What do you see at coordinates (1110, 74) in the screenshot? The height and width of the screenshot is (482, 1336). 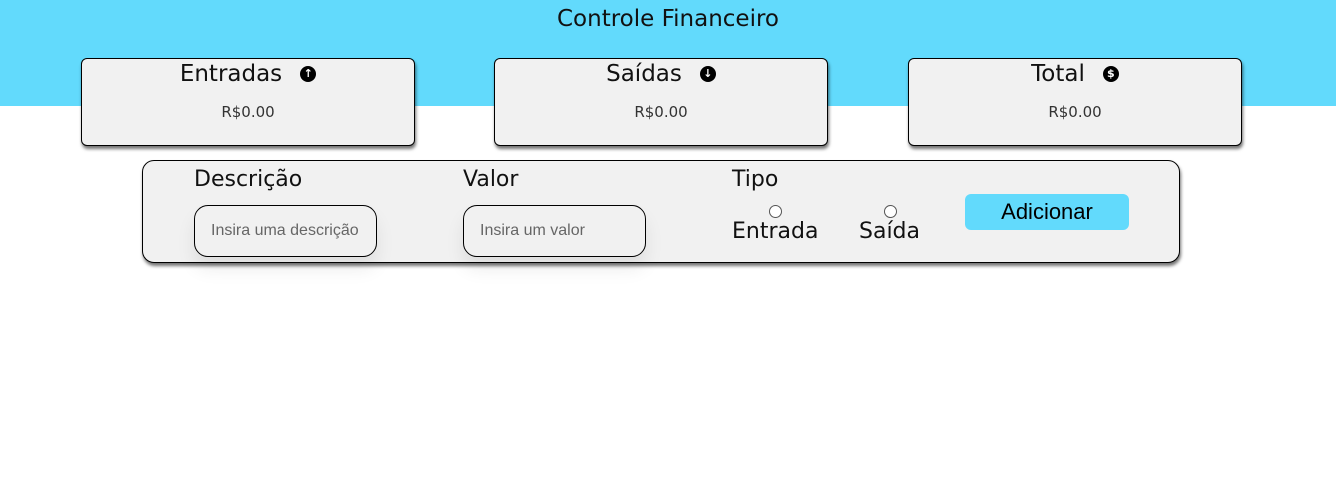 I see `dollar-circle-icon: $` at bounding box center [1110, 74].